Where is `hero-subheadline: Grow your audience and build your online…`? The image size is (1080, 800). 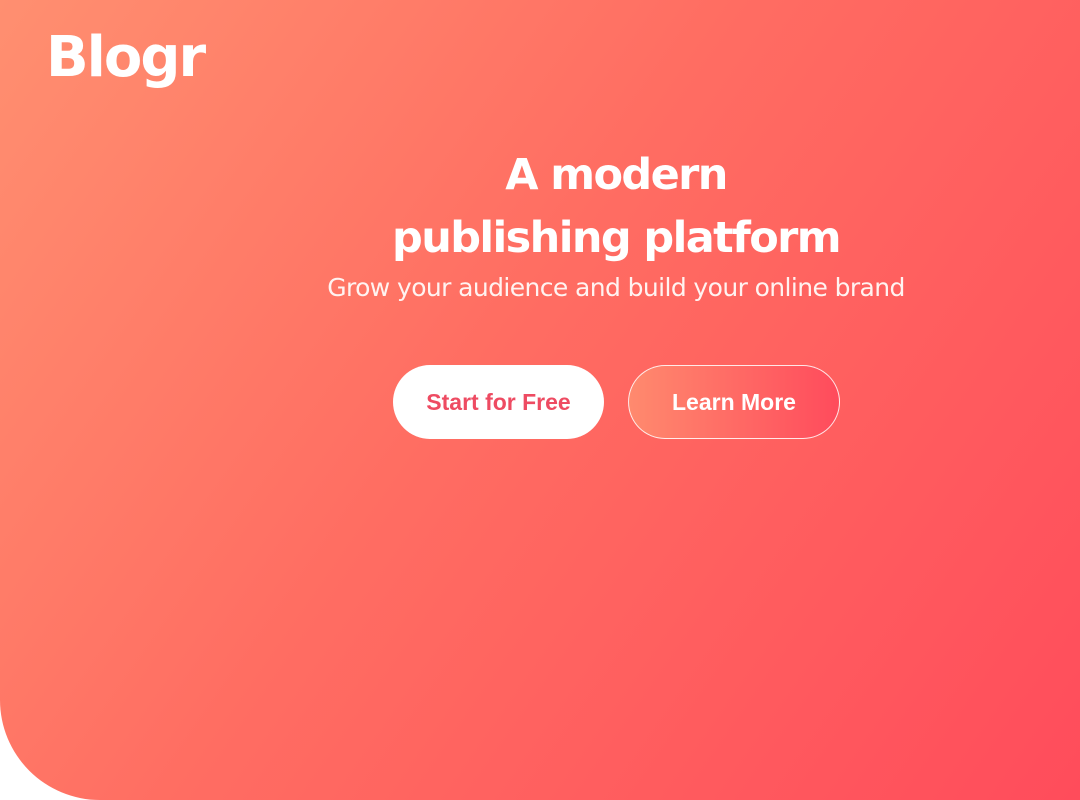
hero-subheadline: Grow your audience and build your online… is located at coordinates (616, 287).